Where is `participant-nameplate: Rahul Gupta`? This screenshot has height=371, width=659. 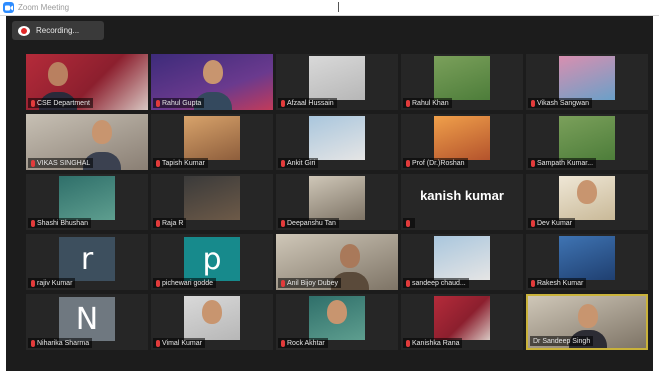 participant-nameplate: Rahul Gupta is located at coordinates (179, 103).